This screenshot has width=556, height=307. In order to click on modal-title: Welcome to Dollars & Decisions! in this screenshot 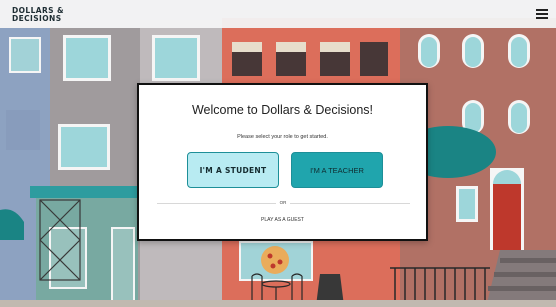, I will do `click(282, 110)`.